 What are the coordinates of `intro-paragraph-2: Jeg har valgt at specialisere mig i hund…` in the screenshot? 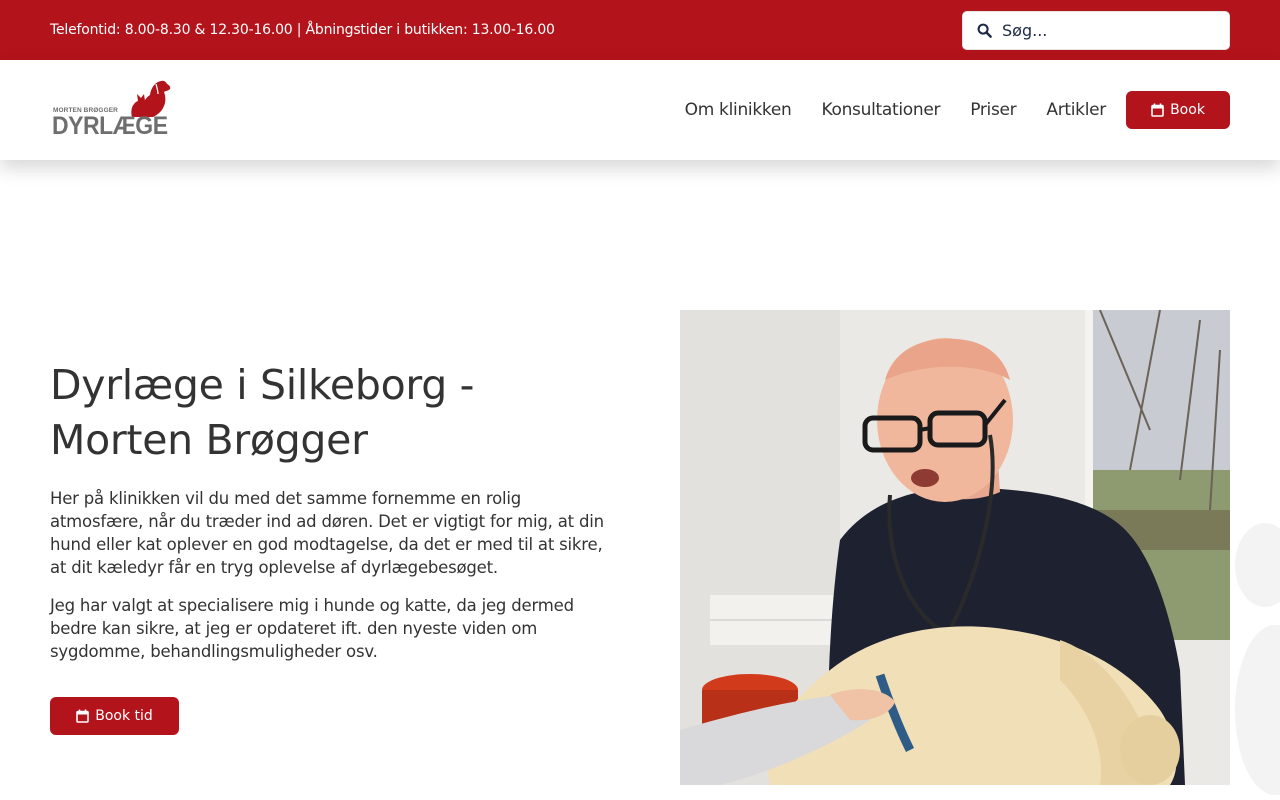 It's located at (312, 628).